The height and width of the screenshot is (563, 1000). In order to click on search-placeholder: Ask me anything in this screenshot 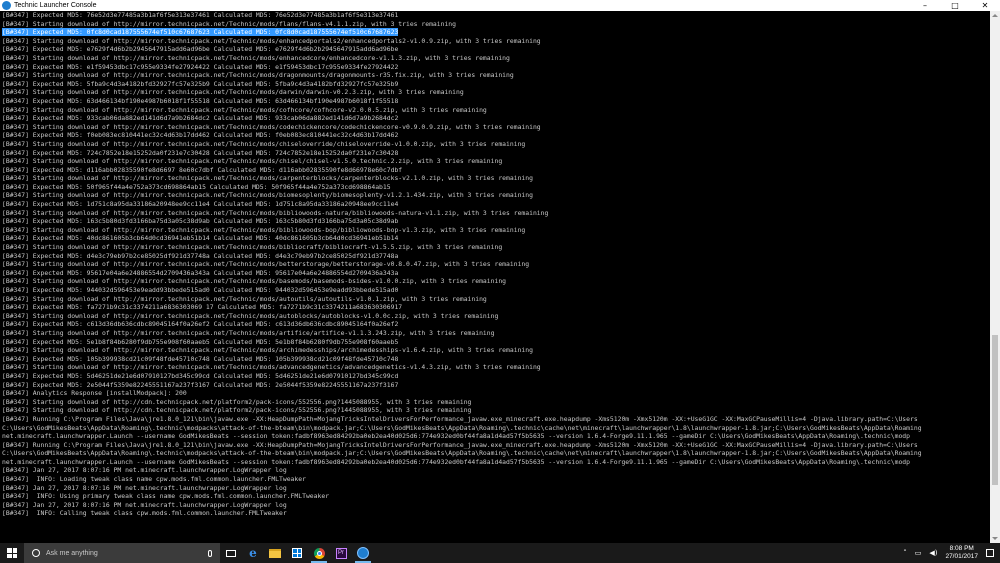, I will do `click(72, 553)`.